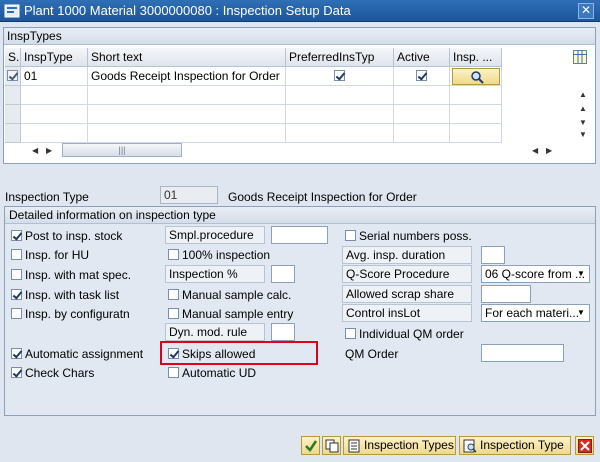  I want to click on automatic-assignment-checkbox, so click(16, 353).